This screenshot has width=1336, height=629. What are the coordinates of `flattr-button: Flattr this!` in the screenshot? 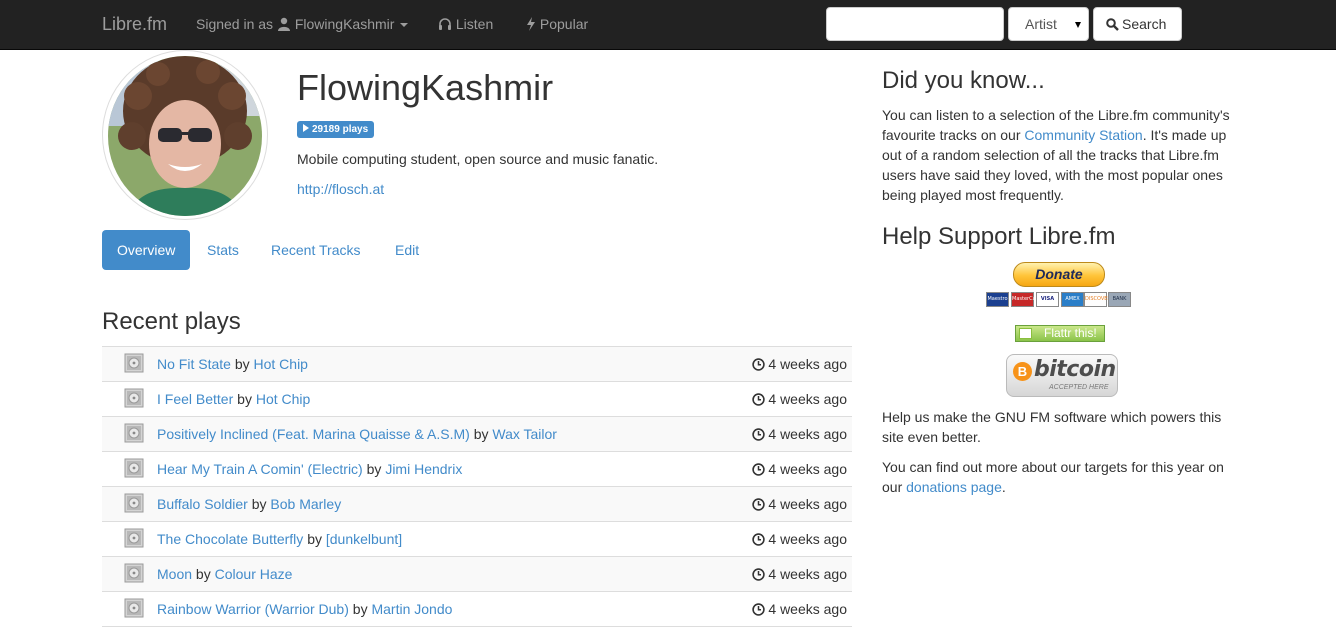 It's located at (1060, 333).